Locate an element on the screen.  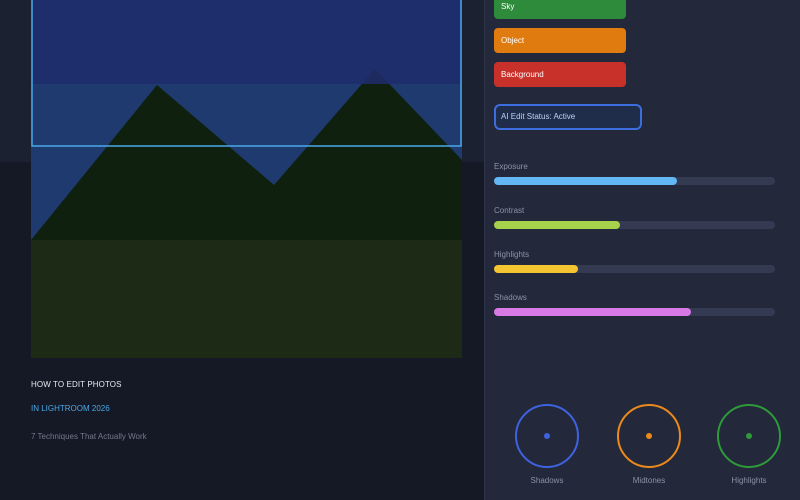
ground-layer is located at coordinates (246, 299).